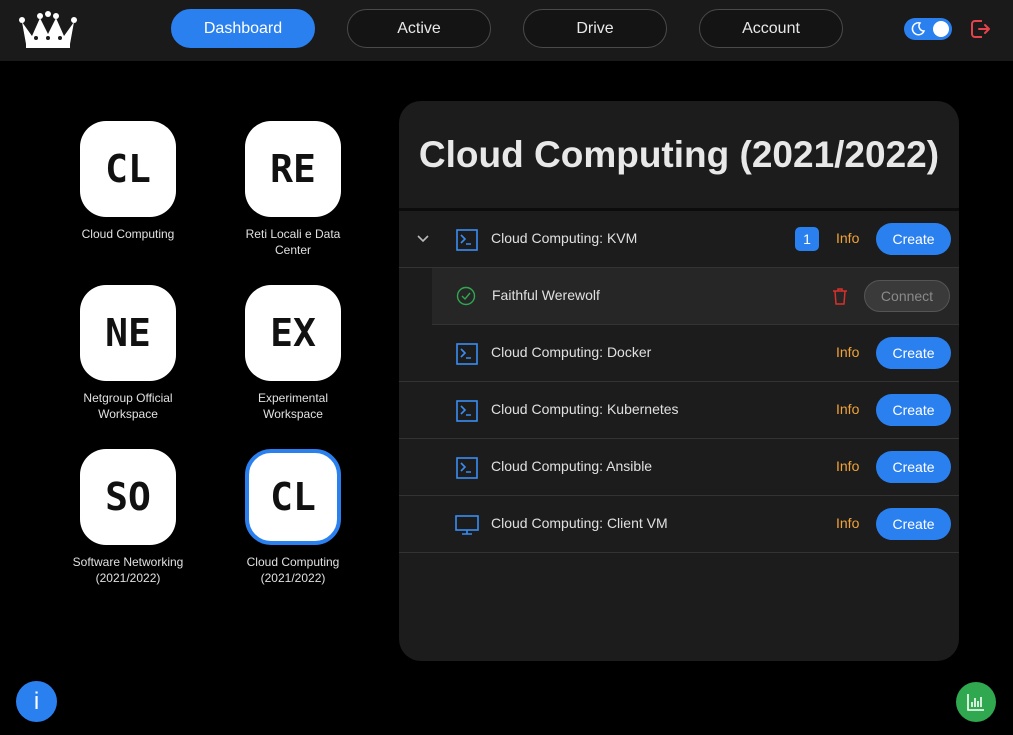 This screenshot has width=1013, height=735. I want to click on workspace-label: Software Networking (2021/2022), so click(128, 570).